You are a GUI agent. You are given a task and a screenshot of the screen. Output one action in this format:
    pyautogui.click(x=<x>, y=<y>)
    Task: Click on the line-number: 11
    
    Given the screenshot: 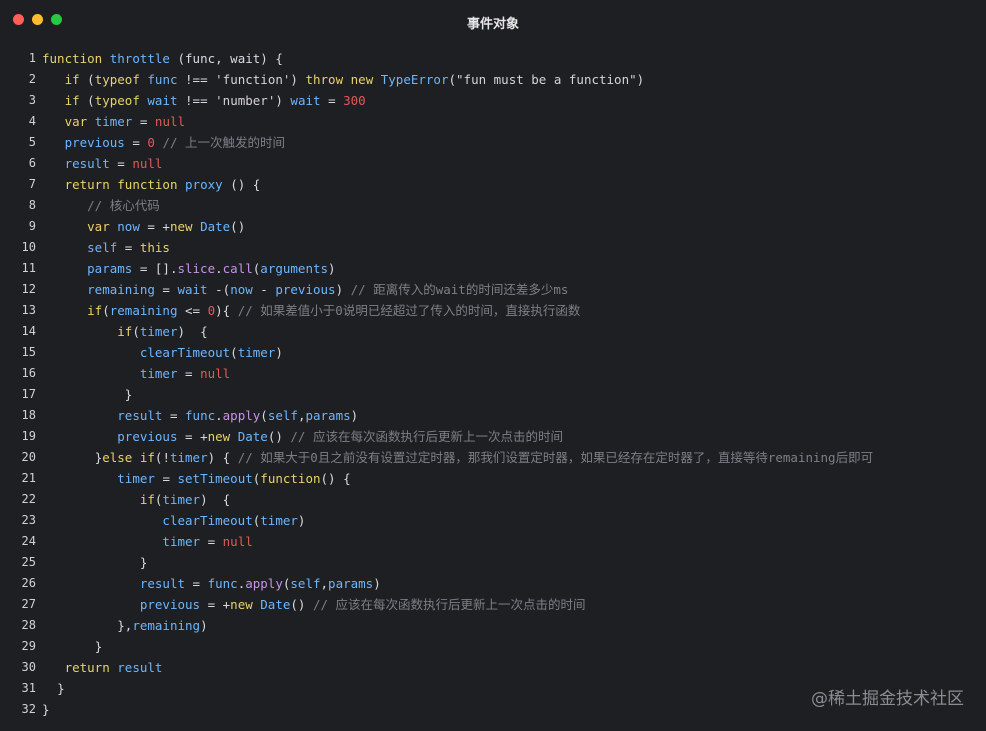 What is the action you would take?
    pyautogui.click(x=28, y=268)
    